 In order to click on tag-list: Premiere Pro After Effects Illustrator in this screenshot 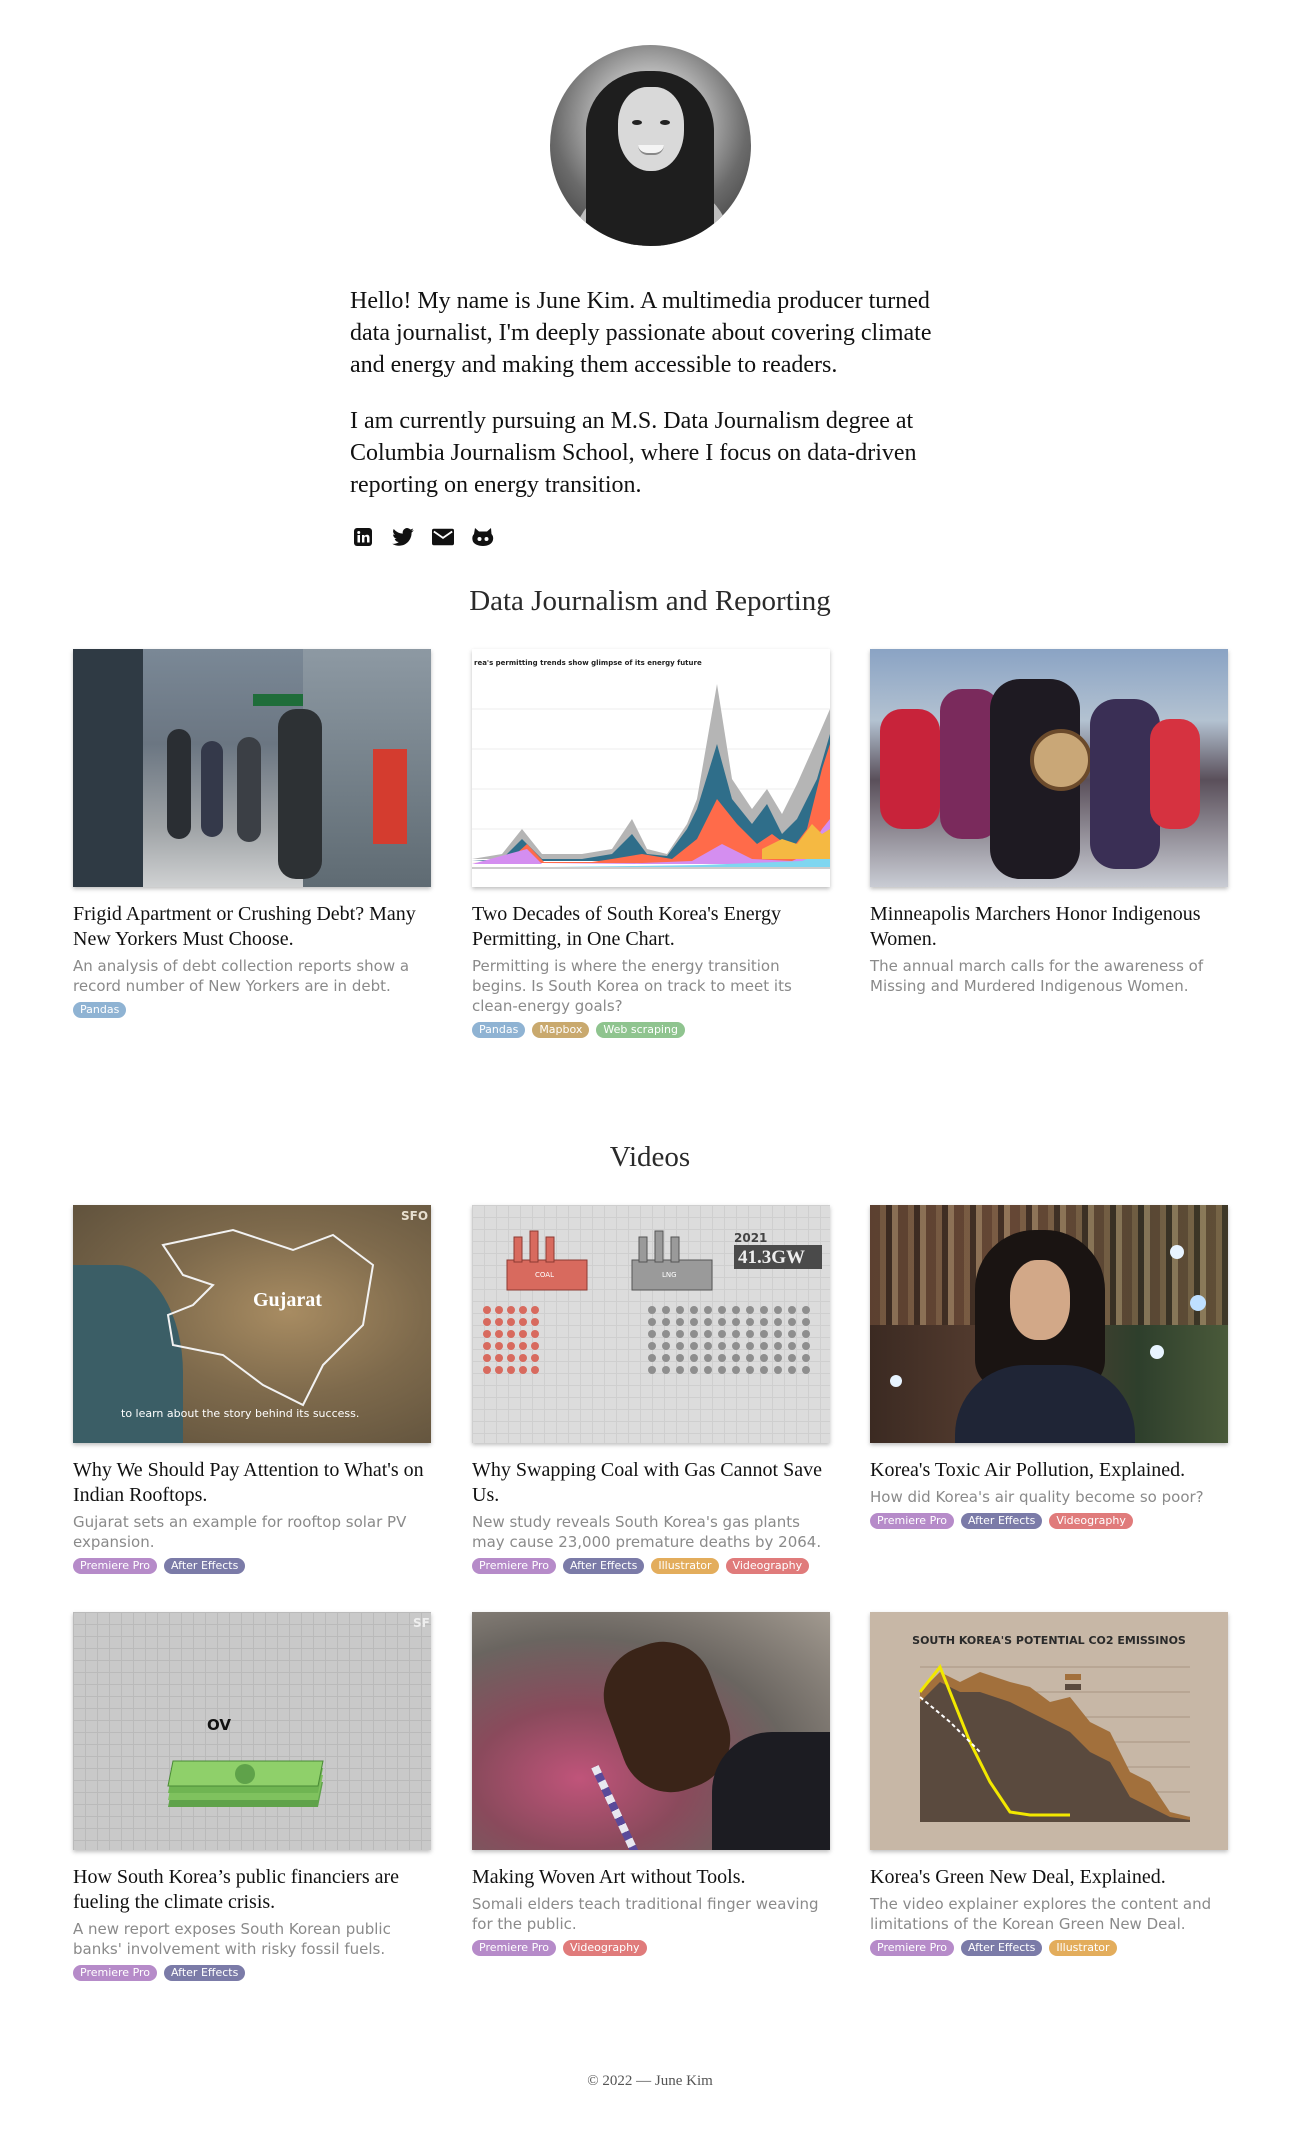, I will do `click(1049, 1948)`.